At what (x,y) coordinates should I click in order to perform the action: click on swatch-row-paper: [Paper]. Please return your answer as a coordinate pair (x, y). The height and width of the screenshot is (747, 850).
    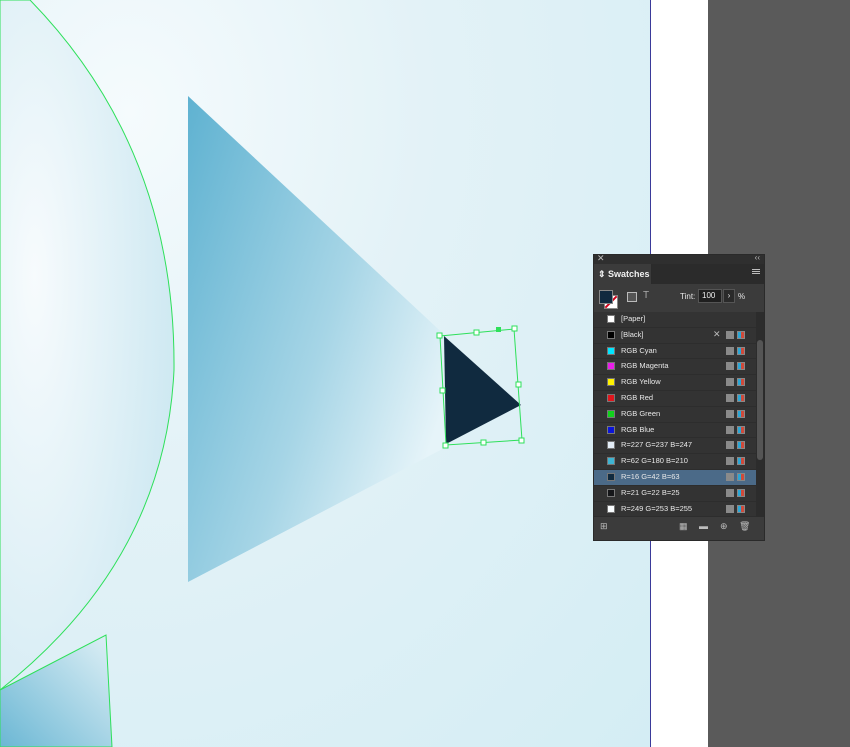
    Looking at the image, I should click on (675, 320).